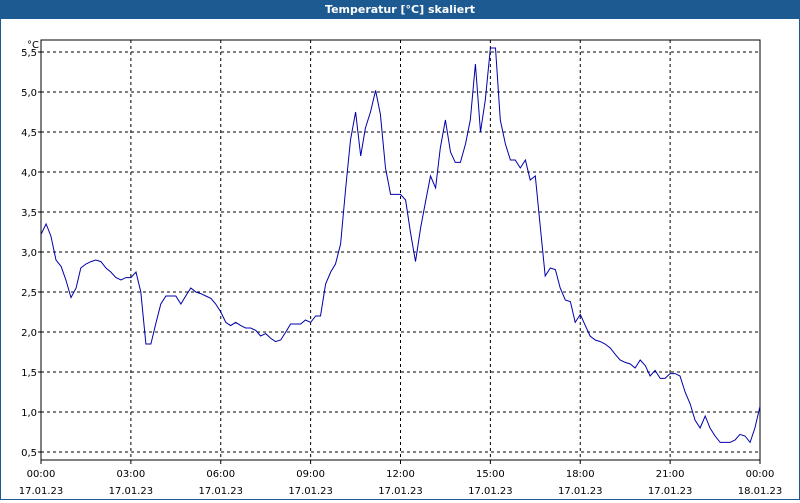  I want to click on y-axis-unit-label: °C, so click(33, 45).